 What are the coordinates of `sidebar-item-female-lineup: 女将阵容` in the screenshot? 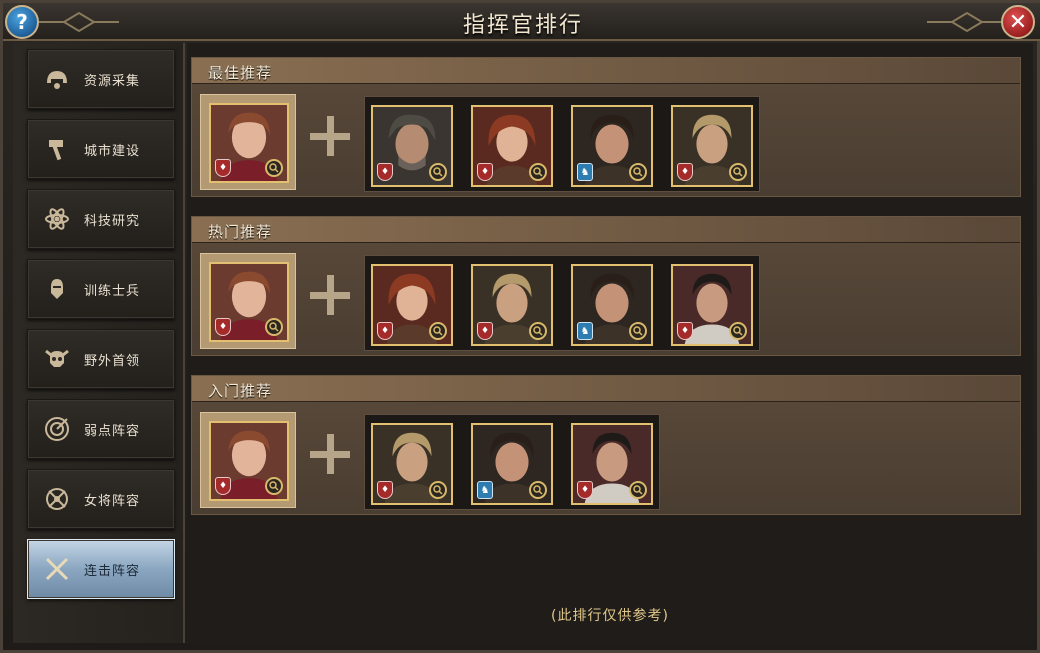 It's located at (101, 499).